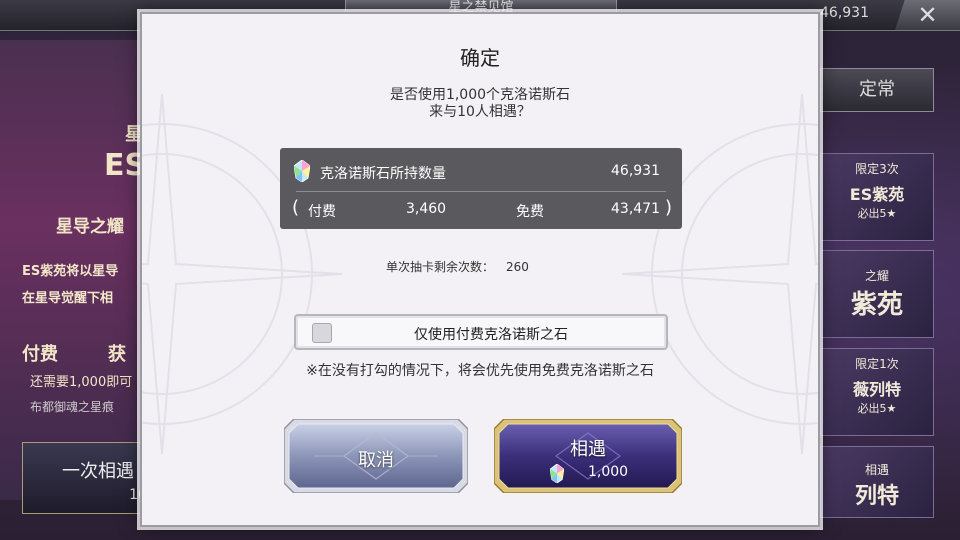  What do you see at coordinates (322, 212) in the screenshot?
I see `paid-label: 付费` at bounding box center [322, 212].